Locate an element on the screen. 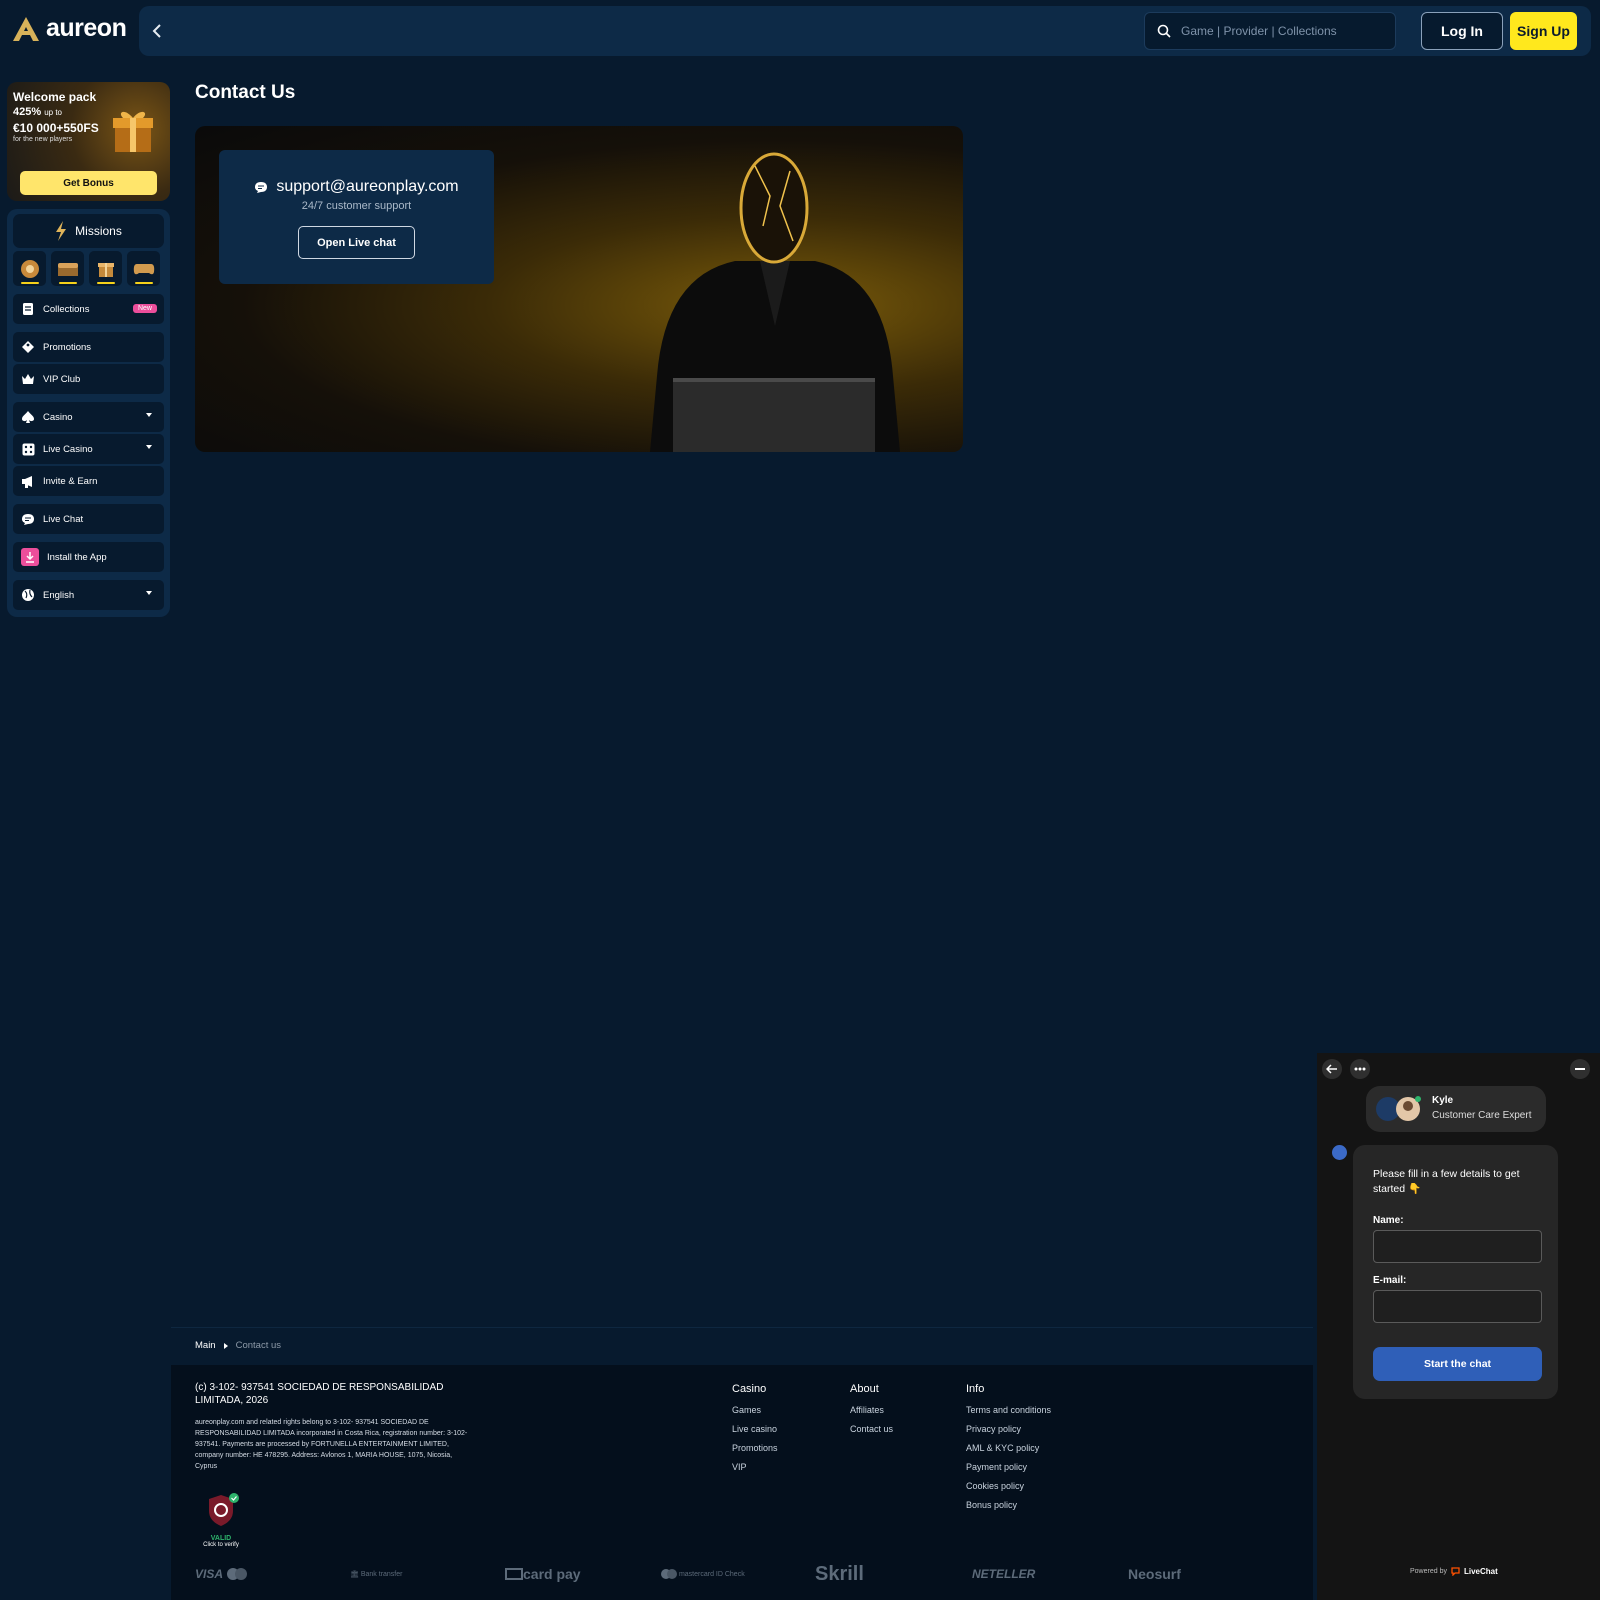 This screenshot has height=1600, width=1600. footer-link: Live casino is located at coordinates (755, 1433).